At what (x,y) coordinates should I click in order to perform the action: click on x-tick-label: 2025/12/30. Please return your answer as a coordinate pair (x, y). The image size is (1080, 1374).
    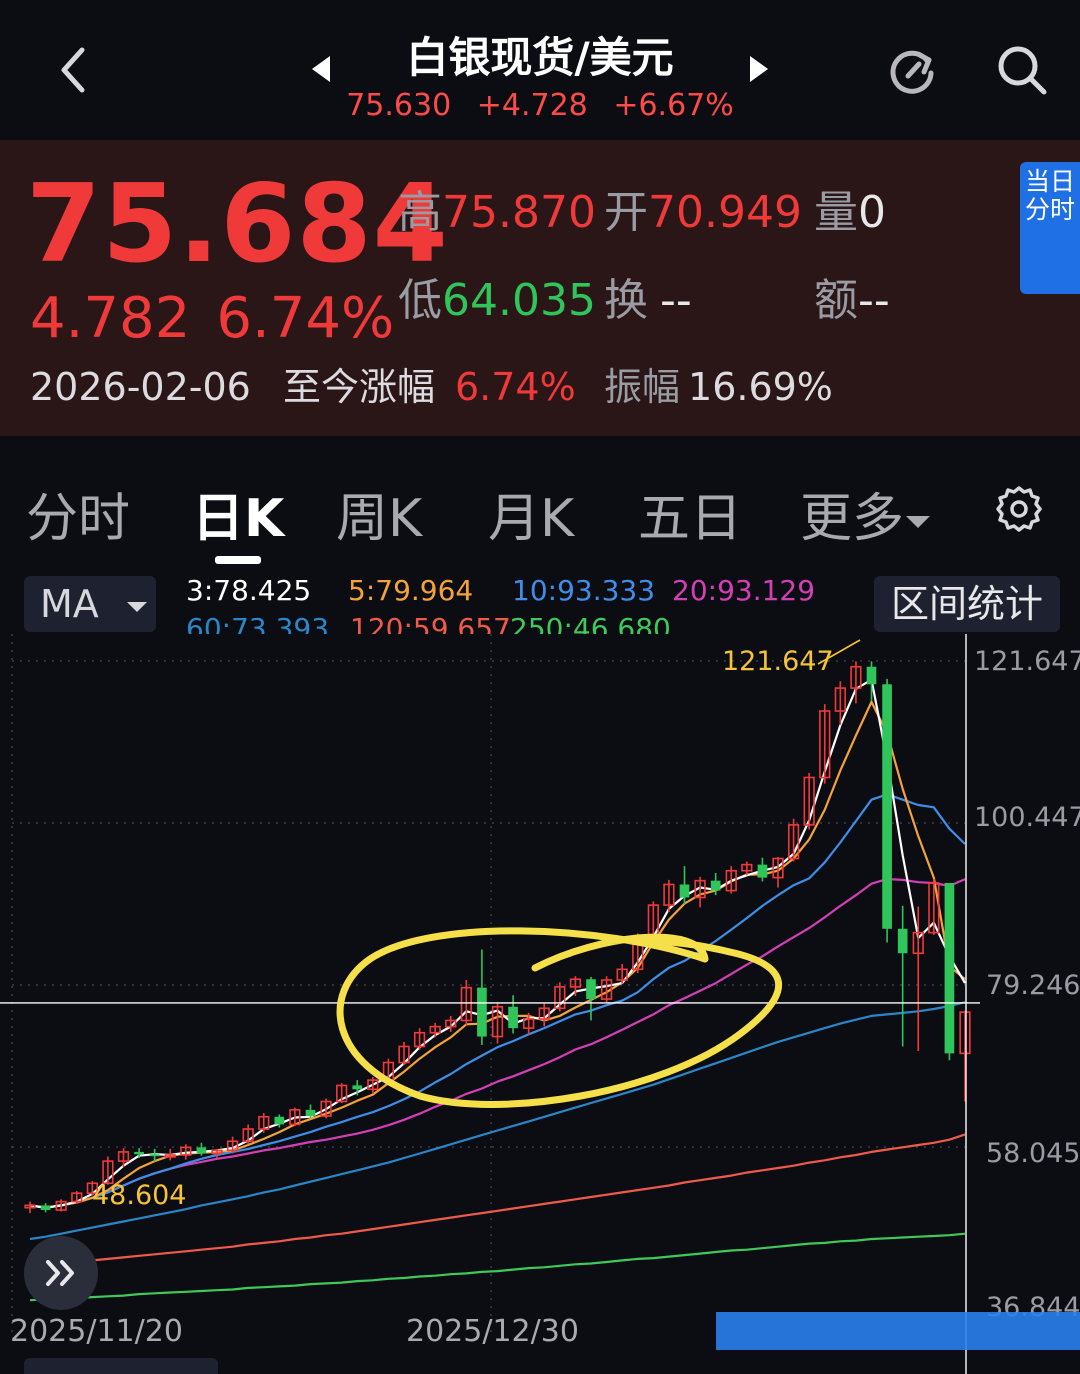
    Looking at the image, I should click on (492, 1331).